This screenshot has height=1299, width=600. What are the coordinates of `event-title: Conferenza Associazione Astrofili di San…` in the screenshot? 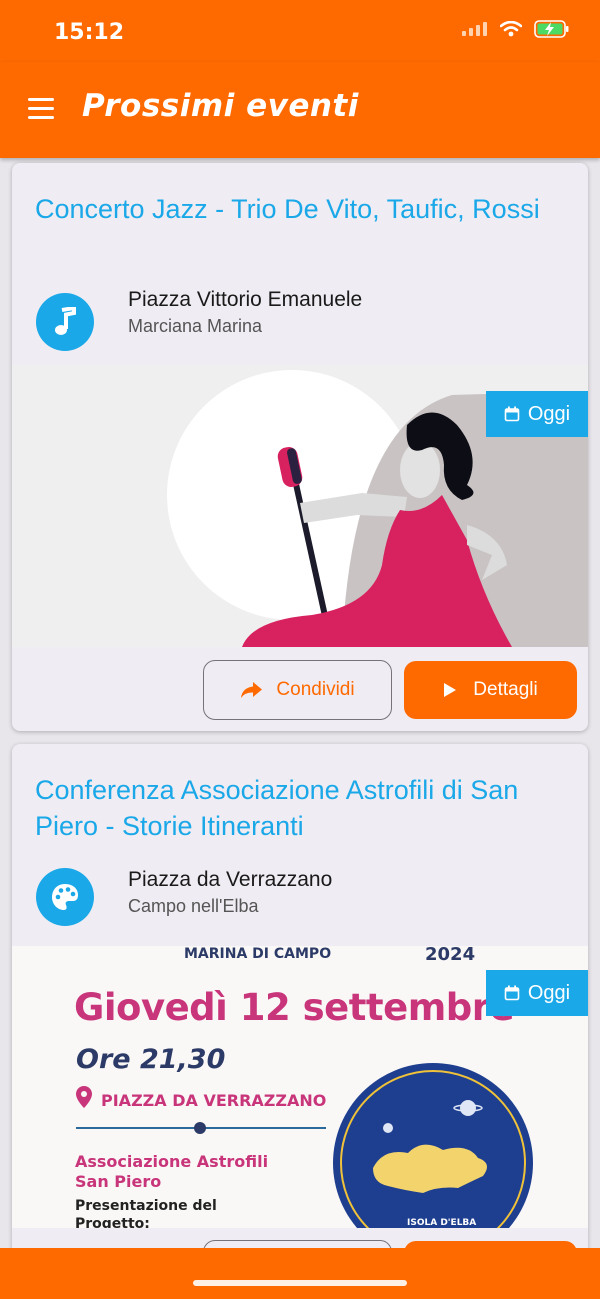 It's located at (300, 808).